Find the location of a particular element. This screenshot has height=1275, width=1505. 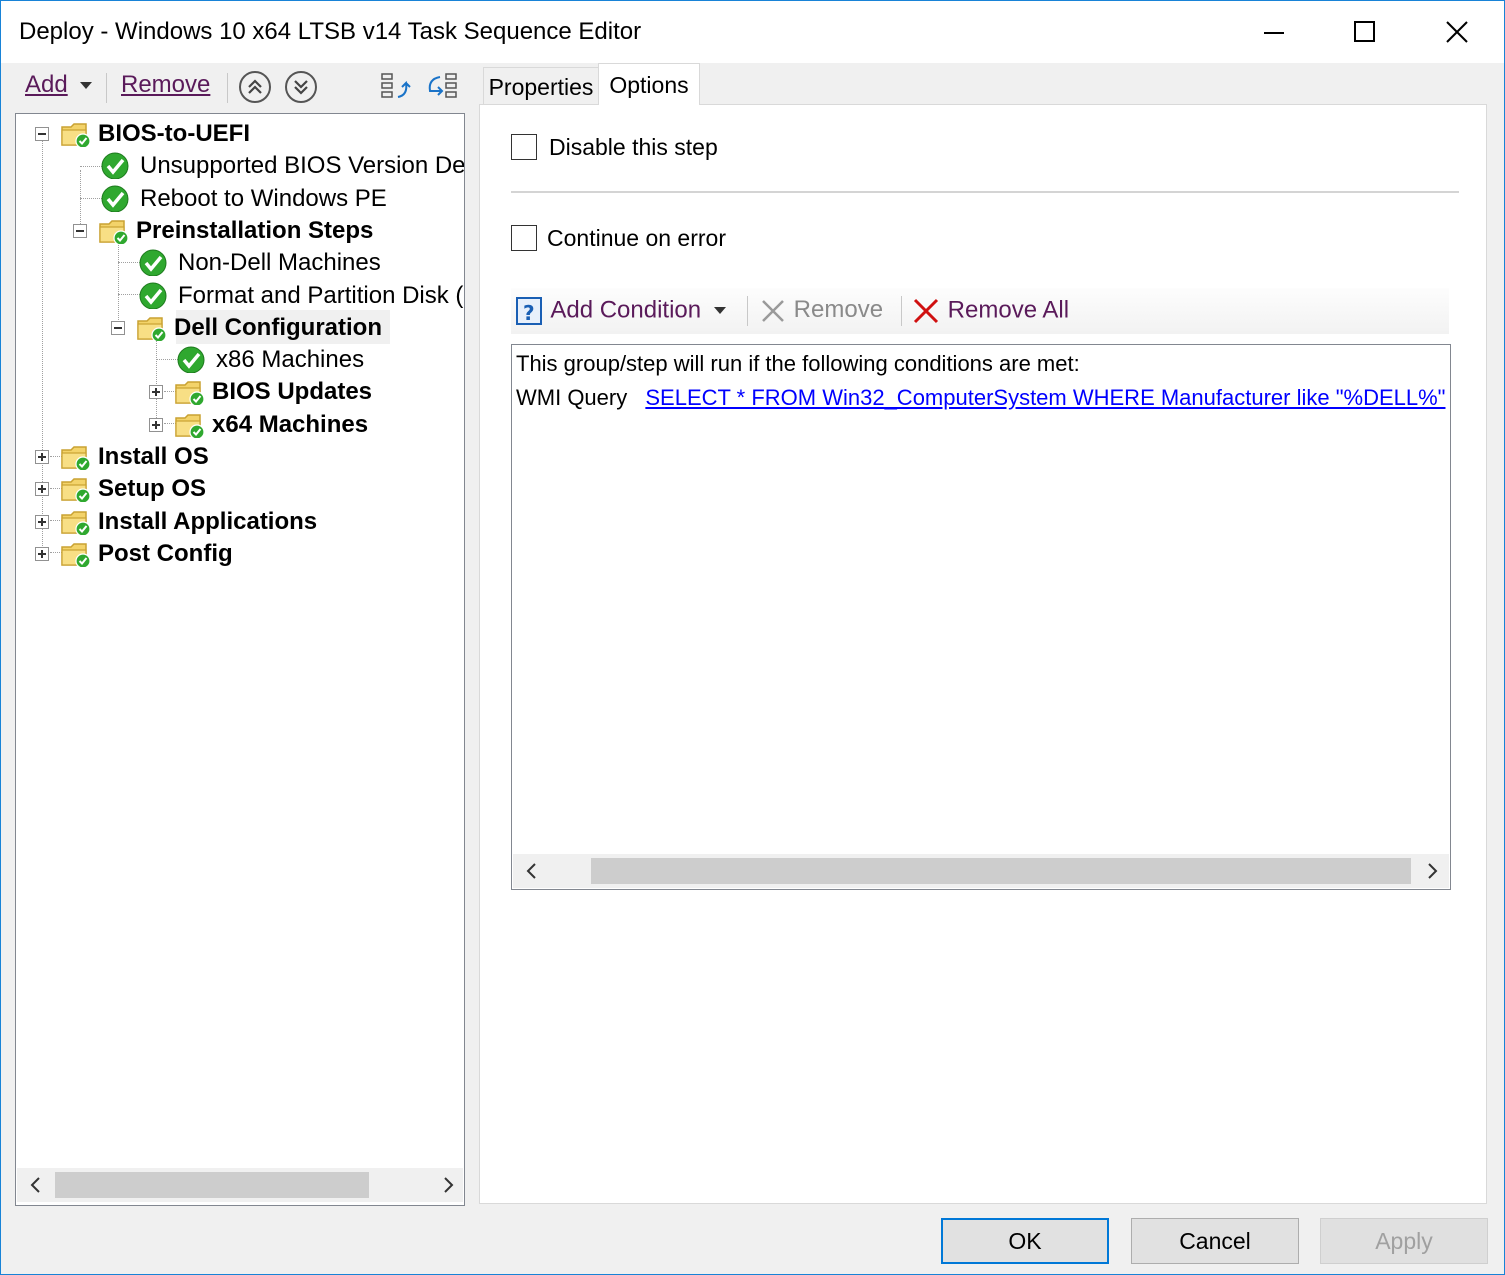

tree-node: Install OS is located at coordinates (240, 457).